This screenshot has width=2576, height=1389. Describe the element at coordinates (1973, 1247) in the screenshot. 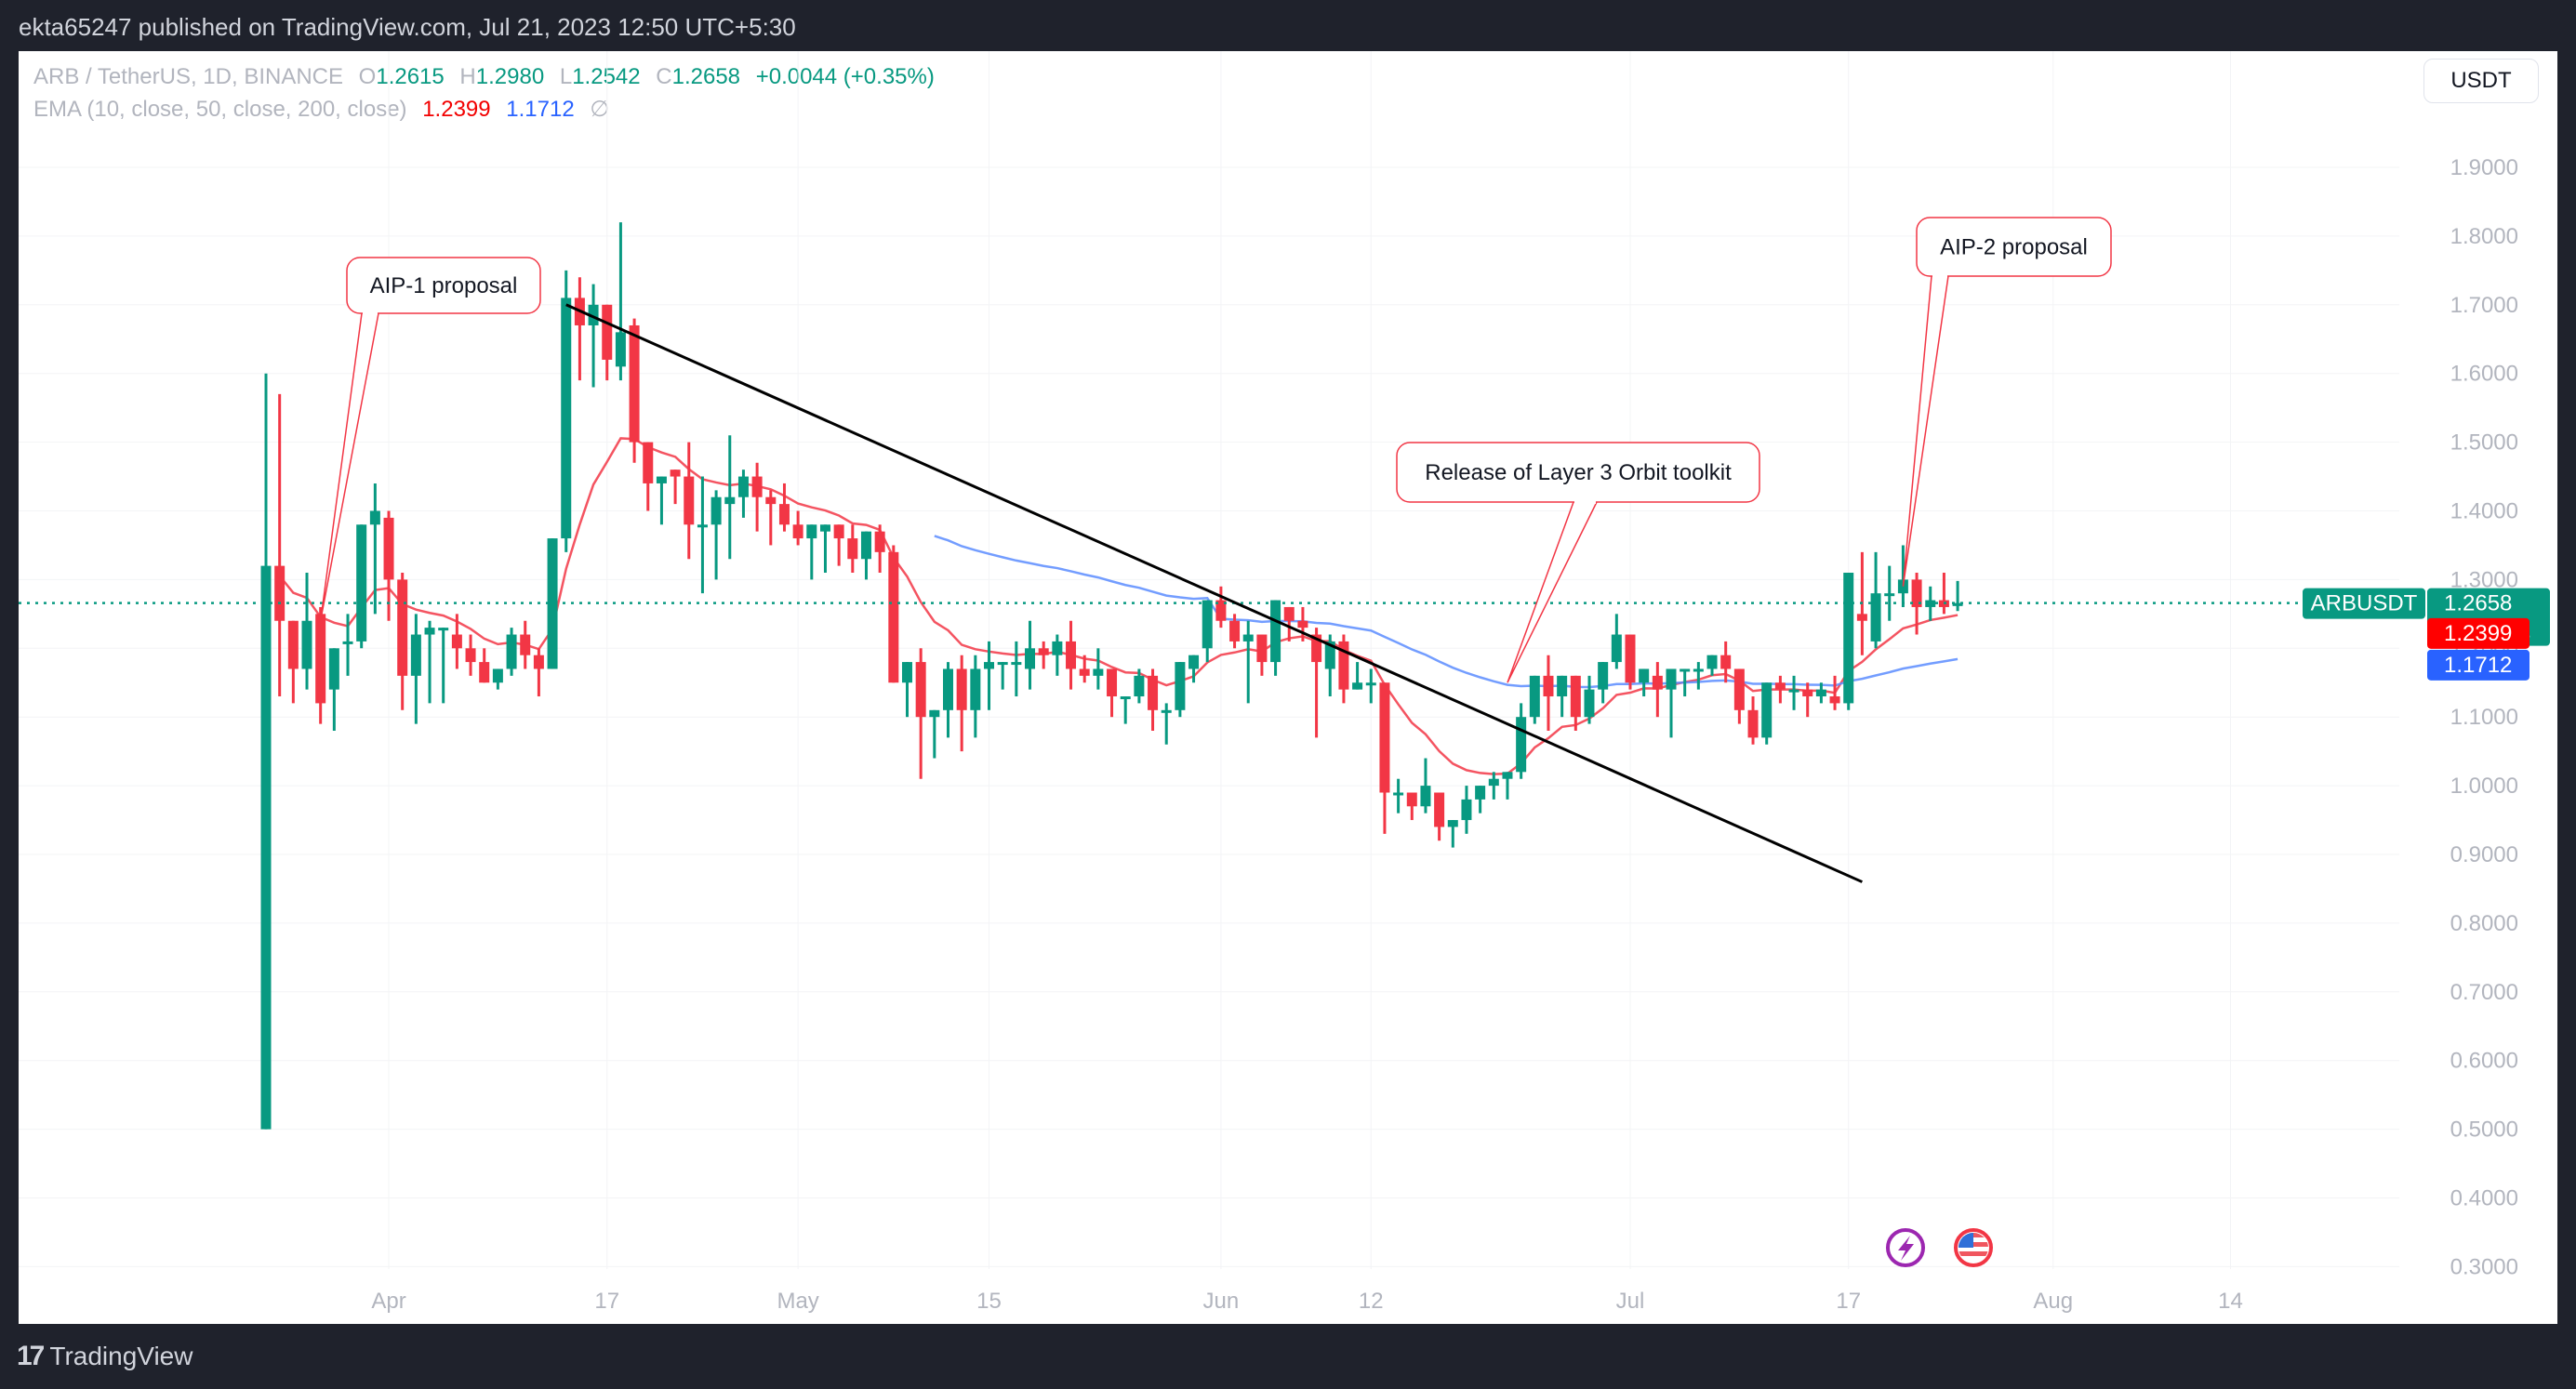

I see `us-flag-icon` at that location.